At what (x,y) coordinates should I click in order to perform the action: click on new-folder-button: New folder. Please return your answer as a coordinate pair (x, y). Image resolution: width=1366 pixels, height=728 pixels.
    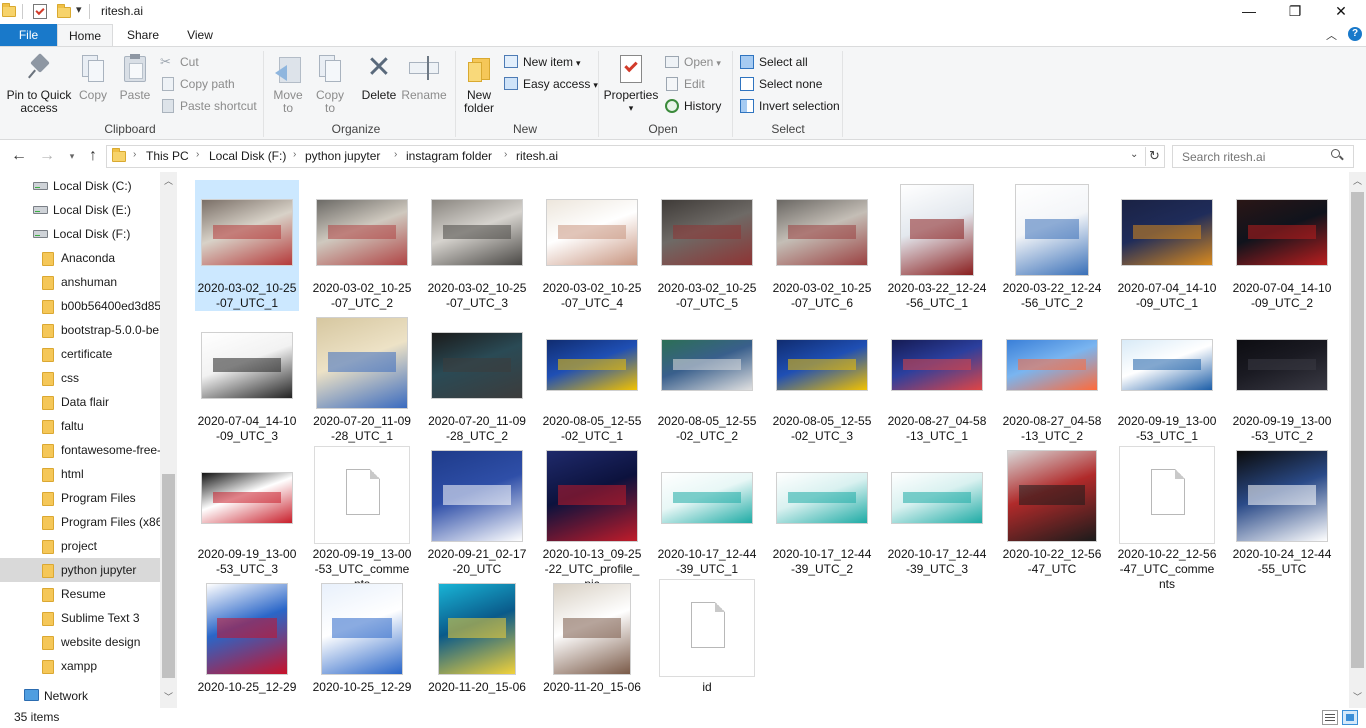
    Looking at the image, I should click on (479, 84).